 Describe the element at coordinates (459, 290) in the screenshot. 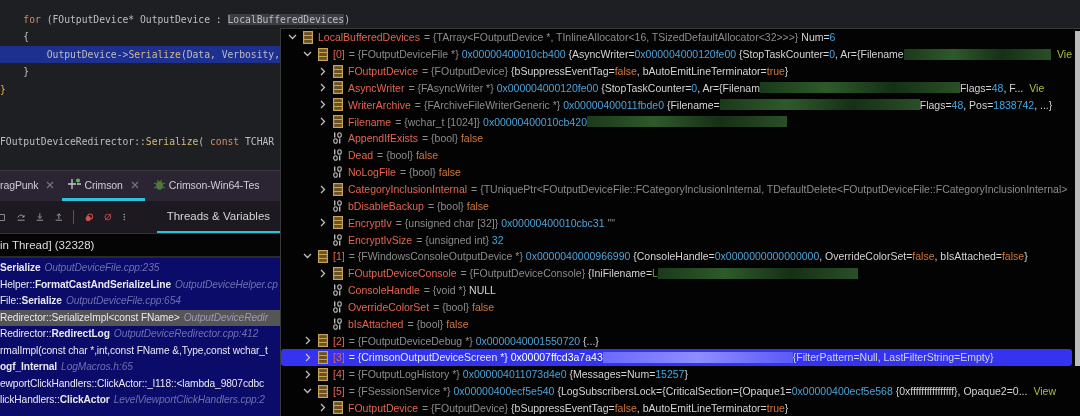

I see `variable-value: = {void *} NULL` at that location.